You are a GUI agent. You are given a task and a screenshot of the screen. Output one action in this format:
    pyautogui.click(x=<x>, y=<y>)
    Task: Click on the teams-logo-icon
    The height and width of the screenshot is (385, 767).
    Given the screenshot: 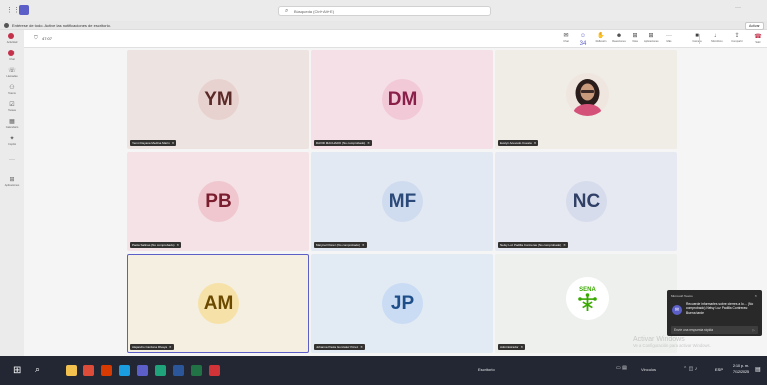 What is the action you would take?
    pyautogui.click(x=24, y=10)
    